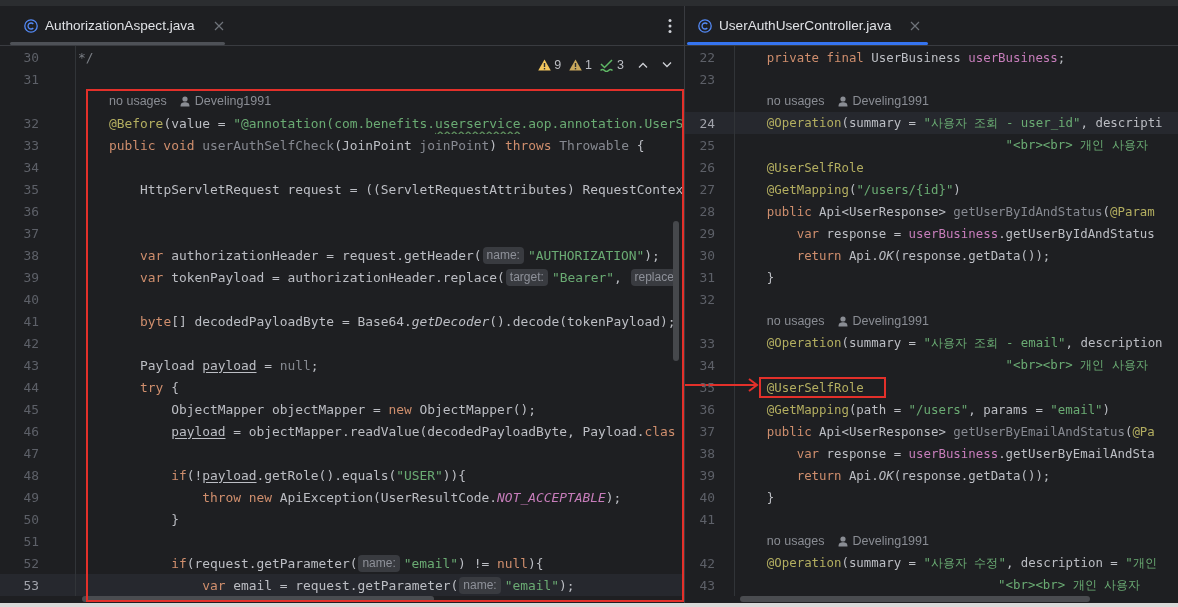 This screenshot has height=607, width=1178. What do you see at coordinates (31, 189) in the screenshot?
I see `line-number: 35` at bounding box center [31, 189].